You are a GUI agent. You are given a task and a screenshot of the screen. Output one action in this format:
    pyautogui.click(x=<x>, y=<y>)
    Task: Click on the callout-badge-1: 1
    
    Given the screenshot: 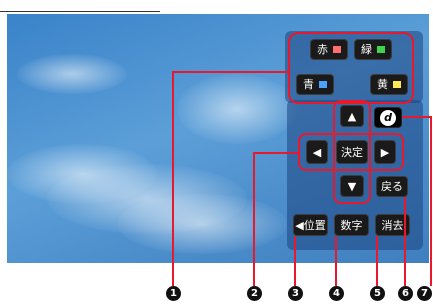 What is the action you would take?
    pyautogui.click(x=173, y=293)
    